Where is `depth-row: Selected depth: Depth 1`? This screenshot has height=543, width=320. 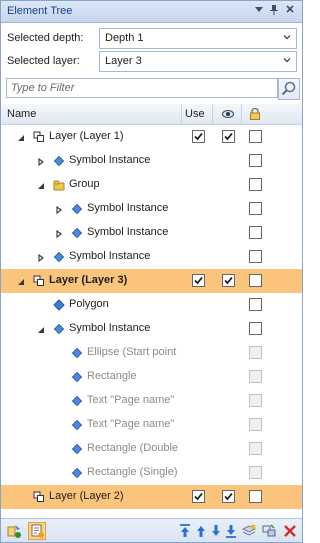 depth-row: Selected depth: Depth 1 is located at coordinates (151, 38).